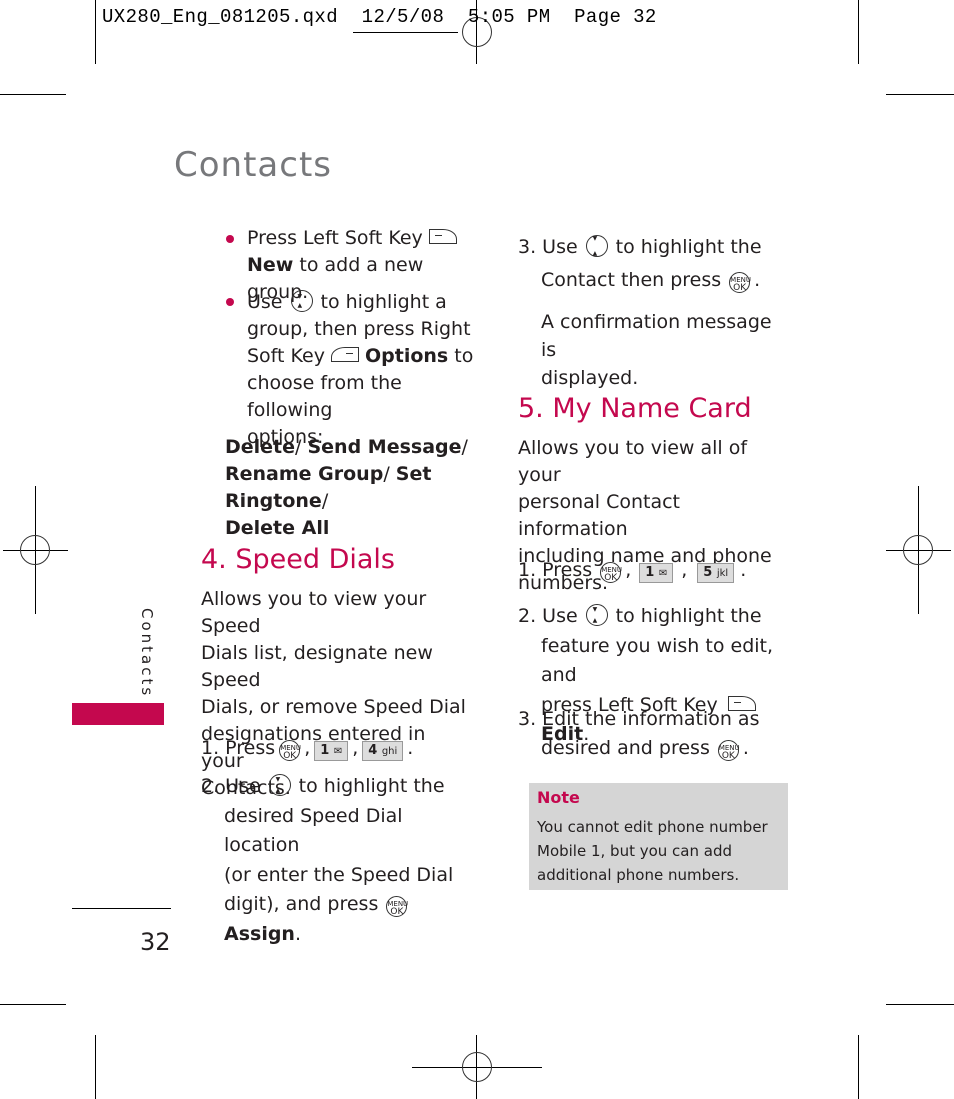 The height and width of the screenshot is (1099, 954). What do you see at coordinates (599, 515) in the screenshot?
I see `intro-line: personal Contact information` at bounding box center [599, 515].